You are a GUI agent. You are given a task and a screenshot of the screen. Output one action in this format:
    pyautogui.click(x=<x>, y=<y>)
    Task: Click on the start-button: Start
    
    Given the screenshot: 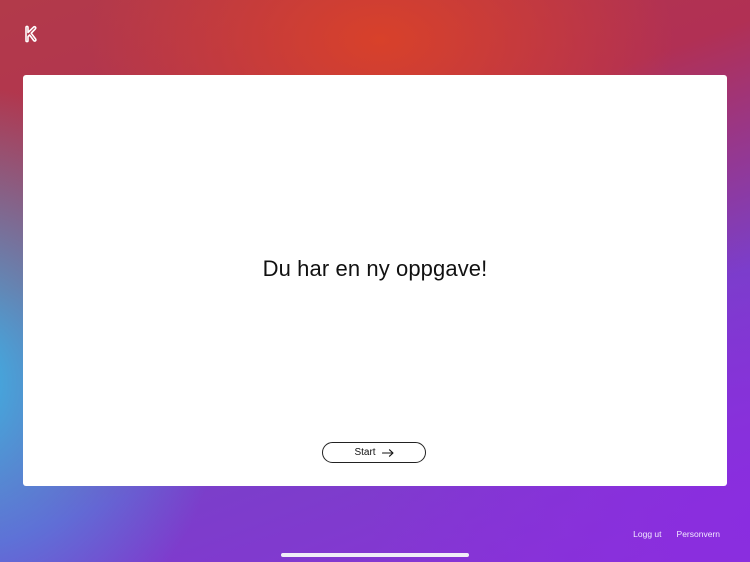 What is the action you would take?
    pyautogui.click(x=374, y=452)
    